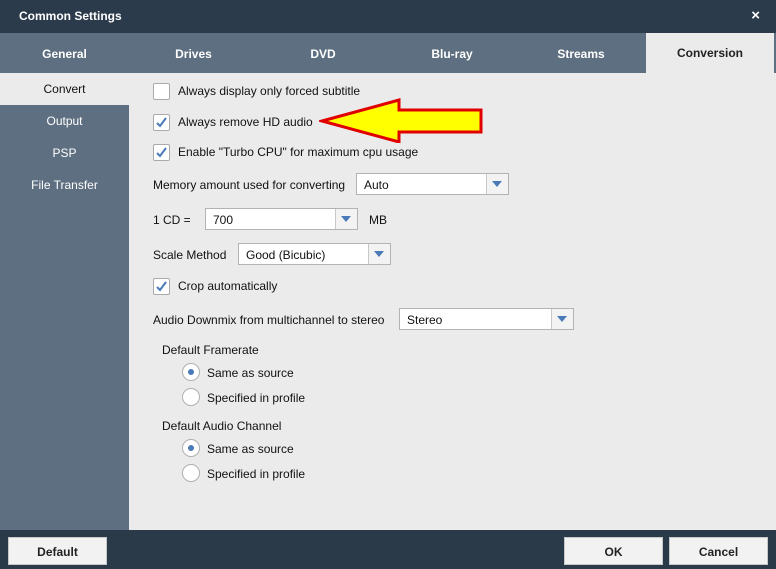 Image resolution: width=776 pixels, height=569 pixels. Describe the element at coordinates (64, 121) in the screenshot. I see `sidebar-item-output: Output` at that location.